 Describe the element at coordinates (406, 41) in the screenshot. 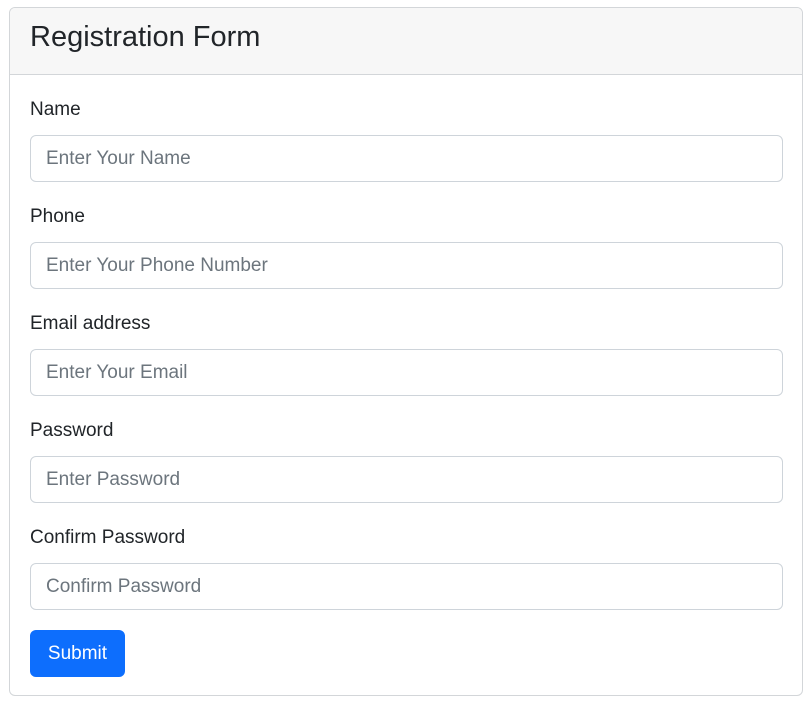

I see `card-header: Registration Form` at that location.